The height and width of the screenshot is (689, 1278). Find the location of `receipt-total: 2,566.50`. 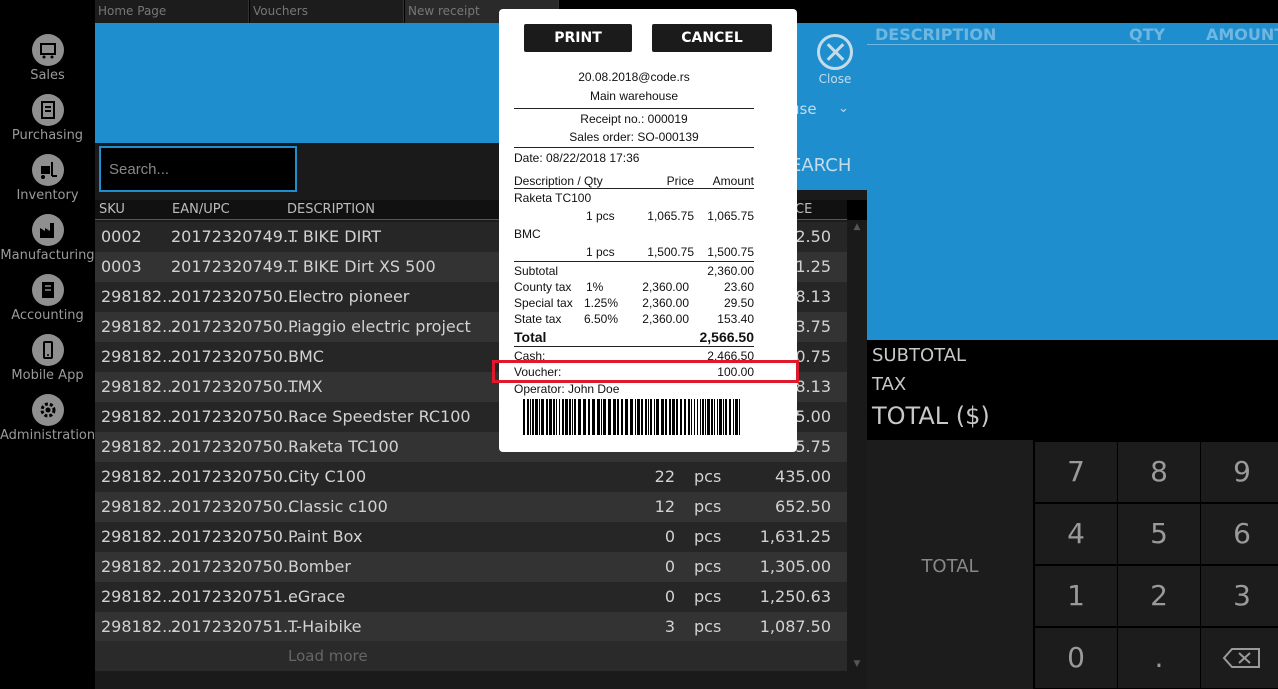

receipt-total: 2,566.50 is located at coordinates (727, 337).